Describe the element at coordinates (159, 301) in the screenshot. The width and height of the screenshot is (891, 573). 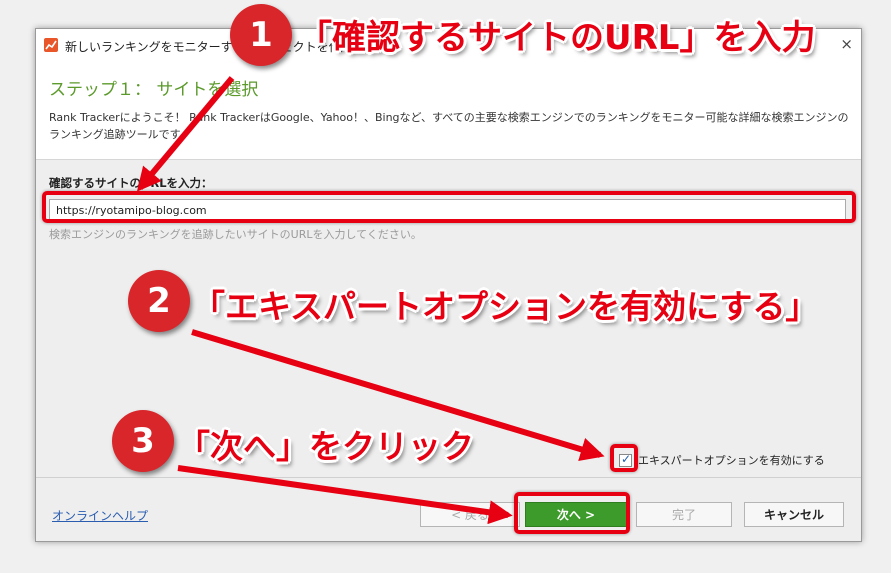
I see `step-2-badge: 2` at that location.